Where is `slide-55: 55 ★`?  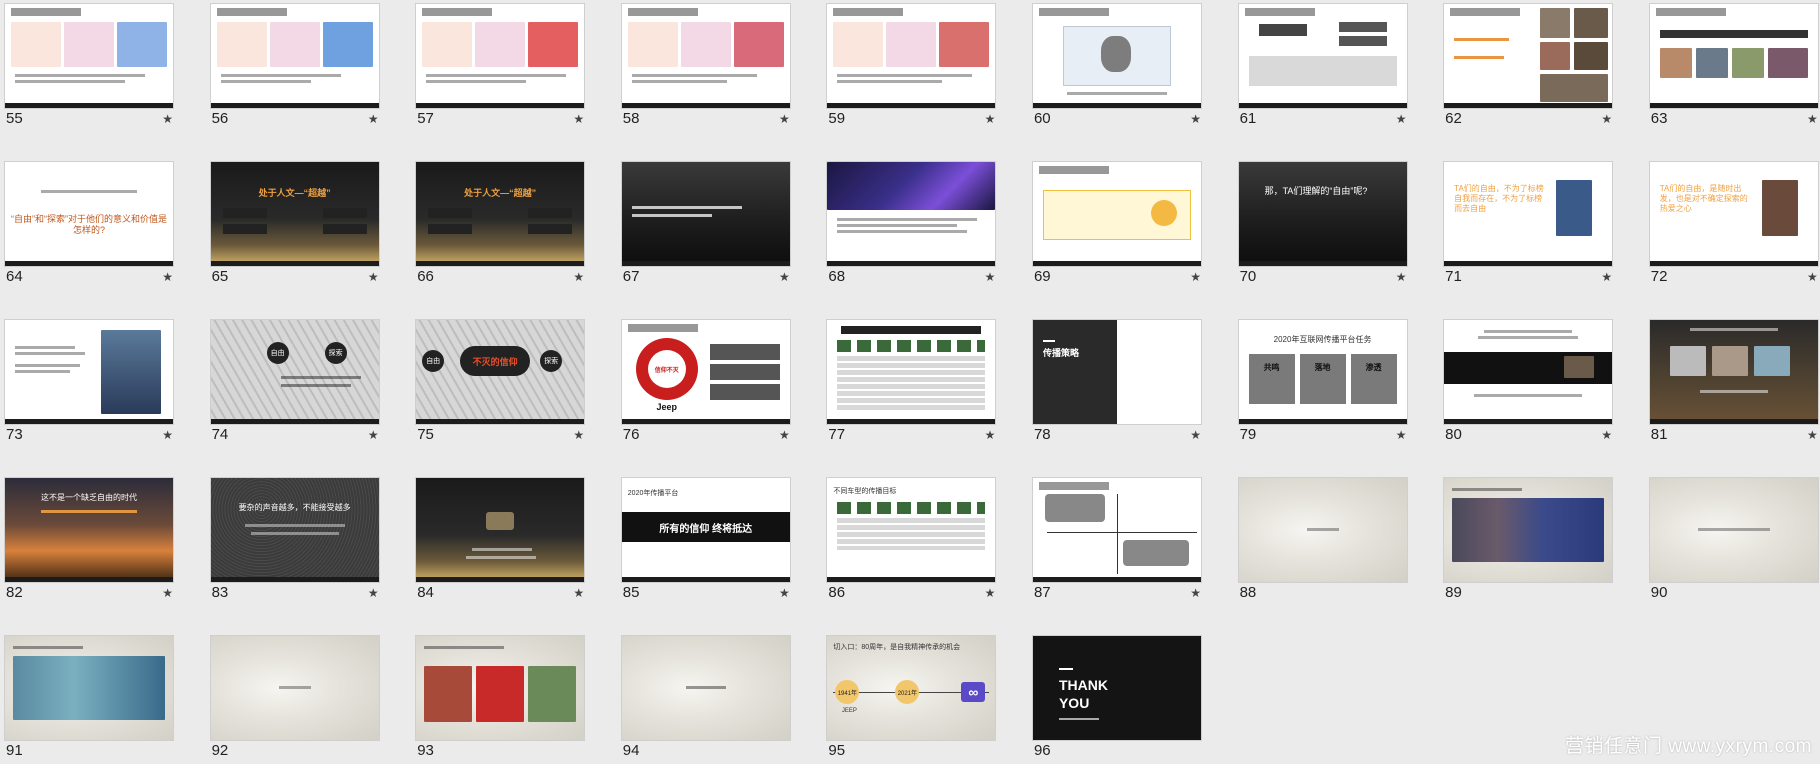 slide-55: 55 ★ is located at coordinates (89, 69).